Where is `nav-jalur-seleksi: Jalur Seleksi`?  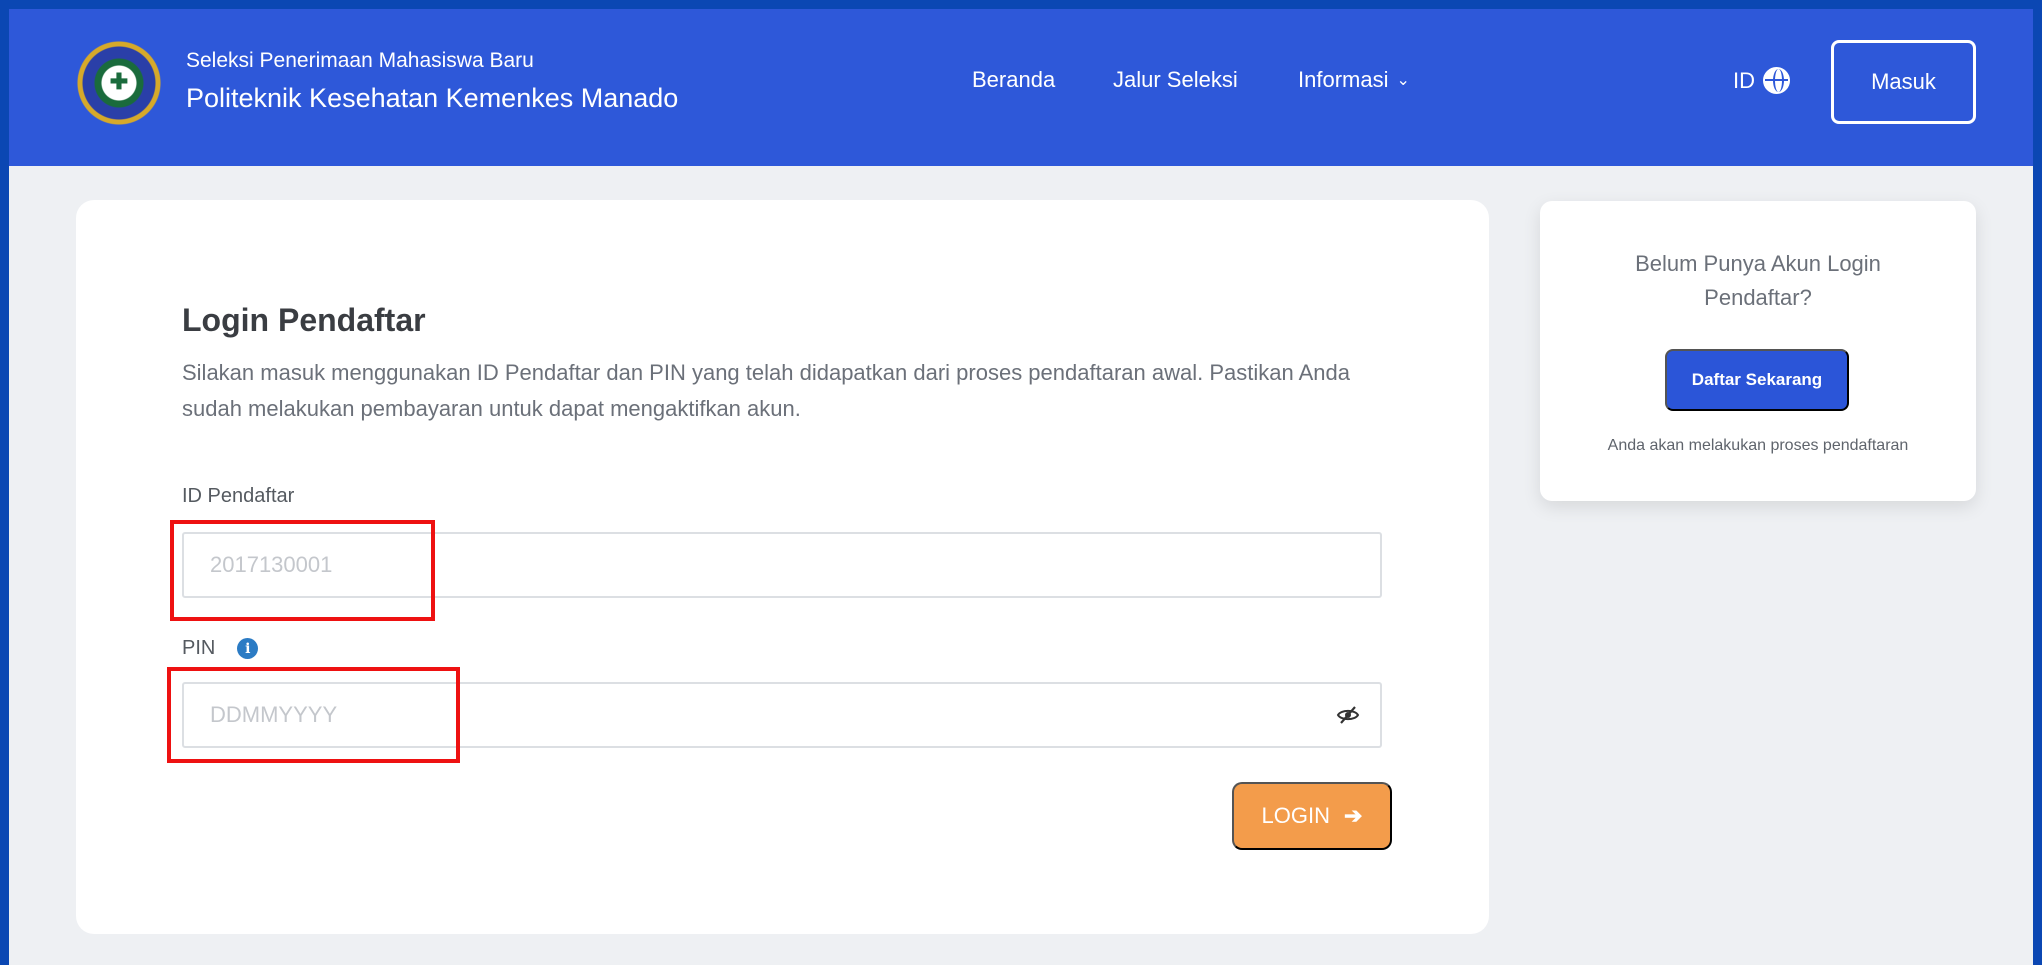
nav-jalur-seleksi: Jalur Seleksi is located at coordinates (1175, 80).